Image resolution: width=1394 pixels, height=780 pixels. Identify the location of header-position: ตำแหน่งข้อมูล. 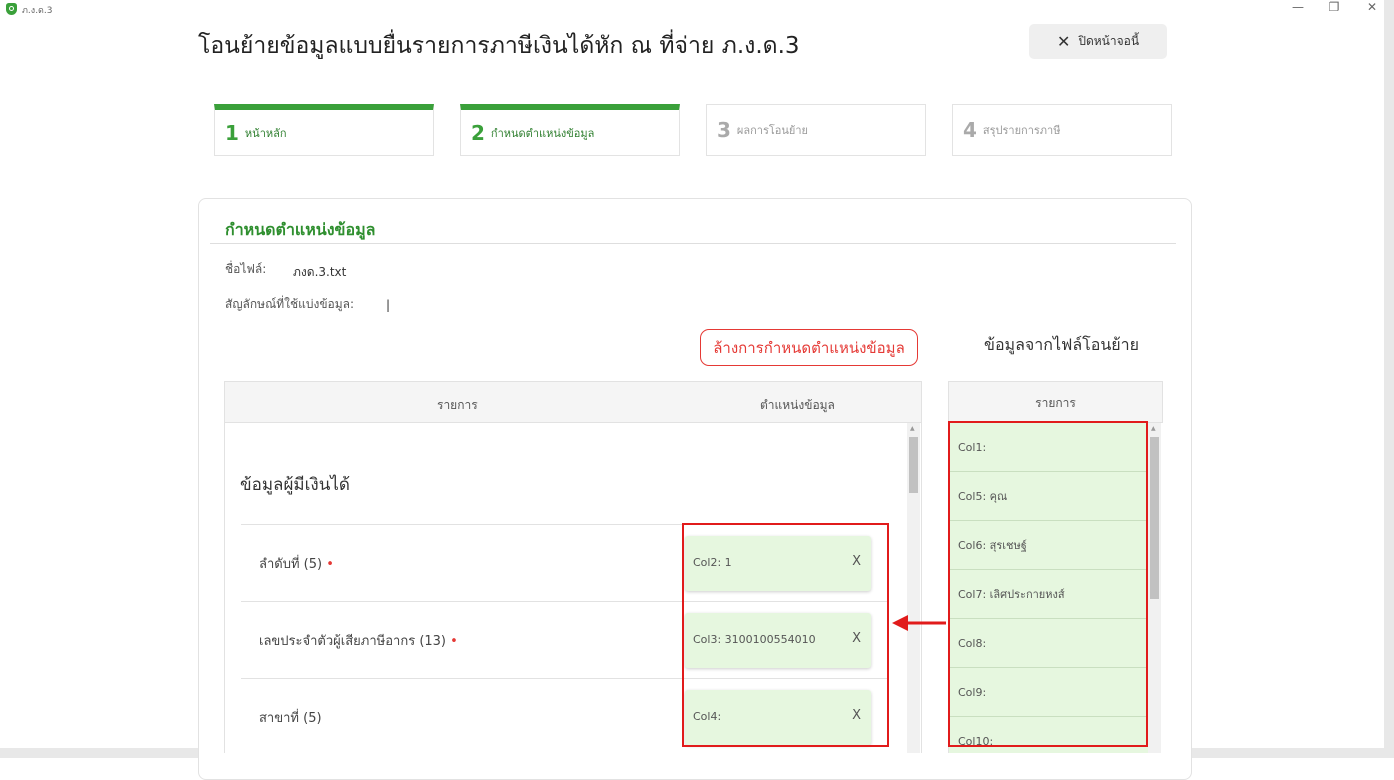
(797, 405).